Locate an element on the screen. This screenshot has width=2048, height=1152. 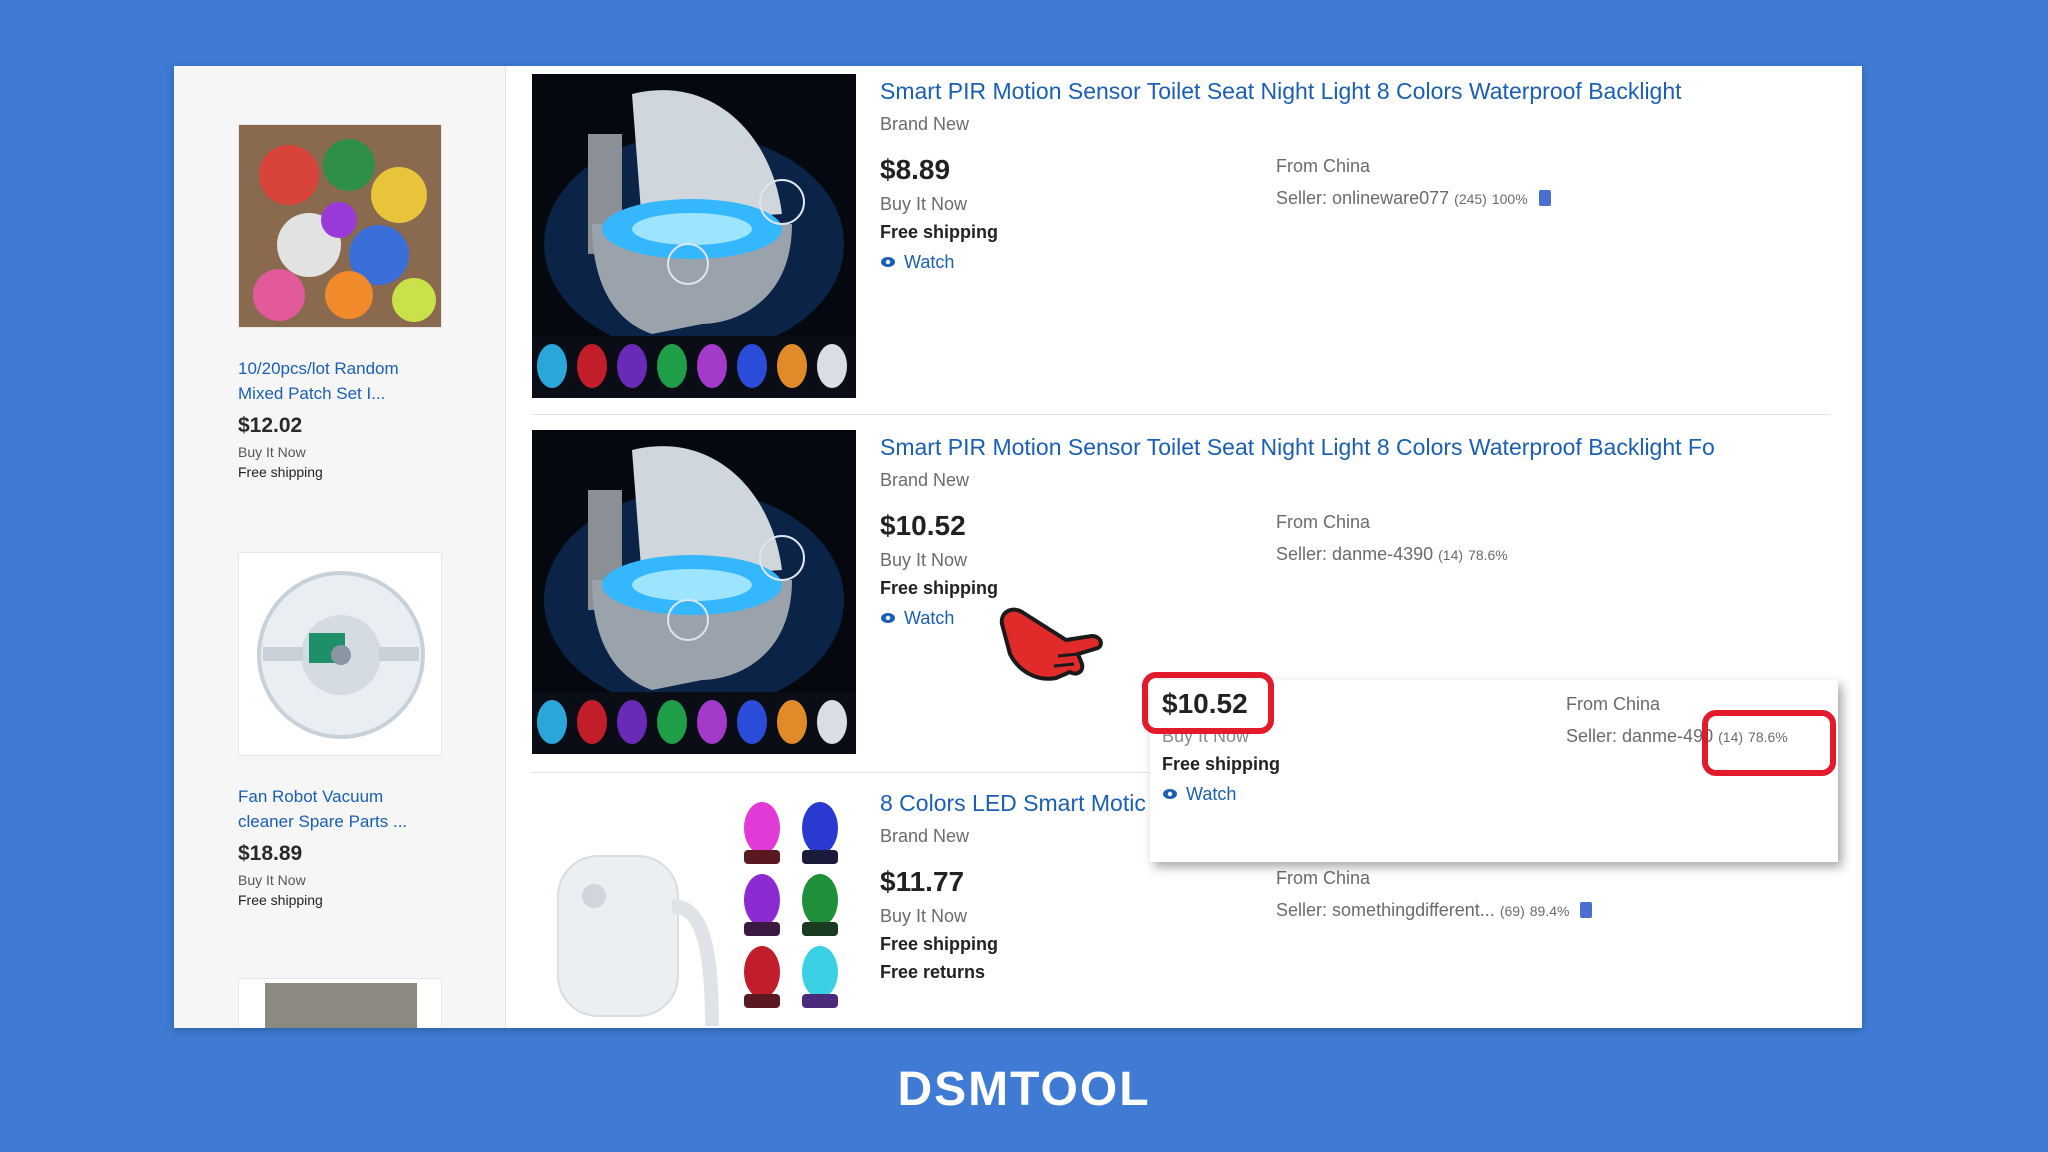
price-highlight-box is located at coordinates (1208, 703).